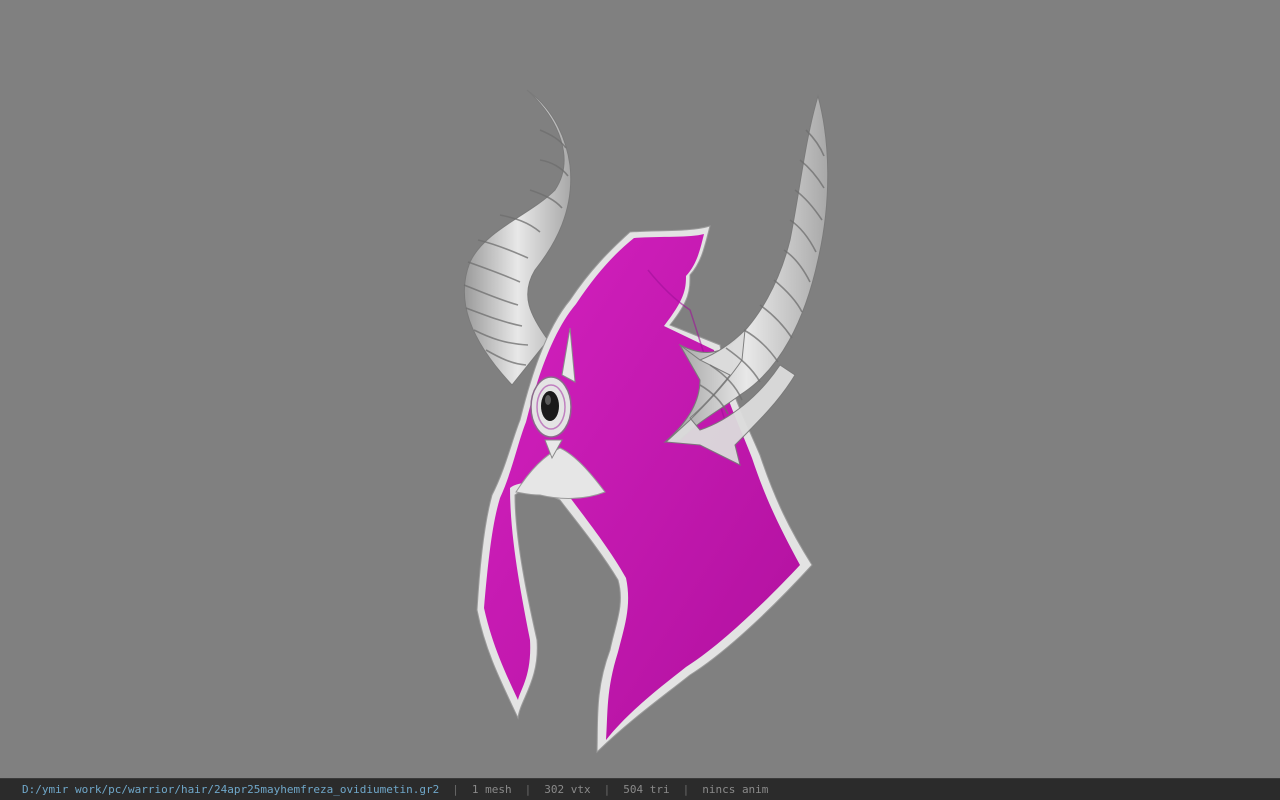 This screenshot has height=800, width=1280. I want to click on mesh-count: 1 mesh, so click(491, 789).